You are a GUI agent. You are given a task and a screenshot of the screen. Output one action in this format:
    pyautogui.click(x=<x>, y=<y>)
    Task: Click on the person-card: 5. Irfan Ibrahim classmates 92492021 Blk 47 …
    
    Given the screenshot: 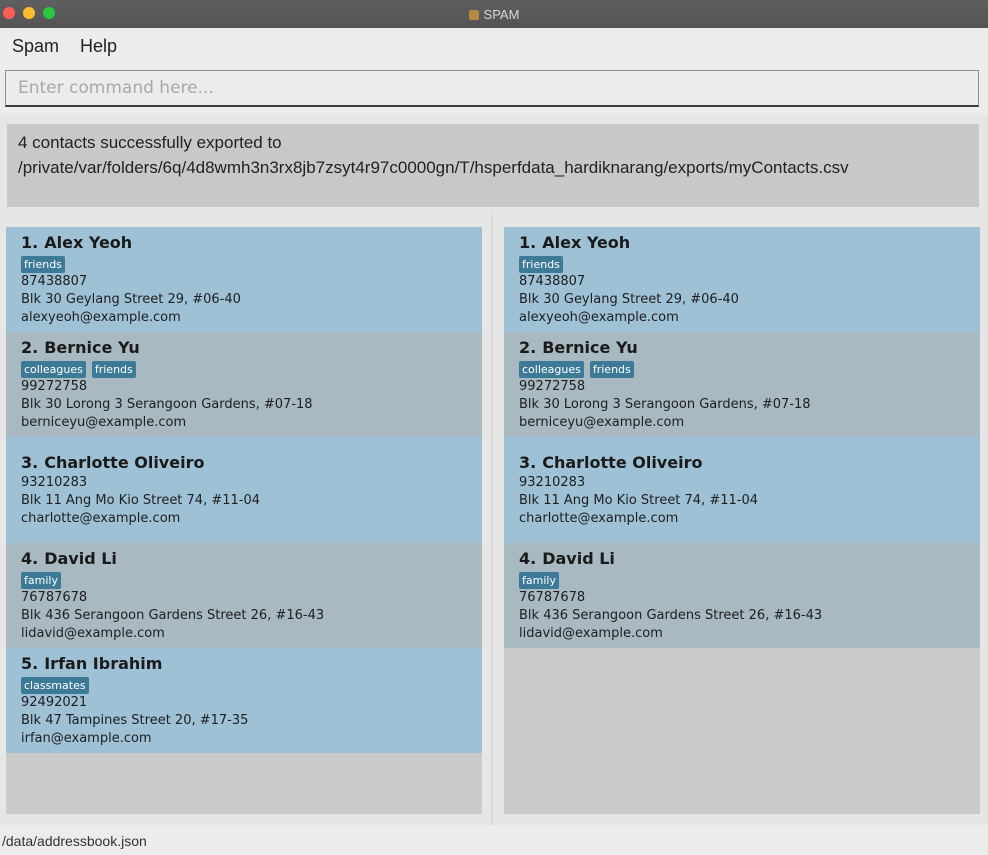 What is the action you would take?
    pyautogui.click(x=244, y=700)
    